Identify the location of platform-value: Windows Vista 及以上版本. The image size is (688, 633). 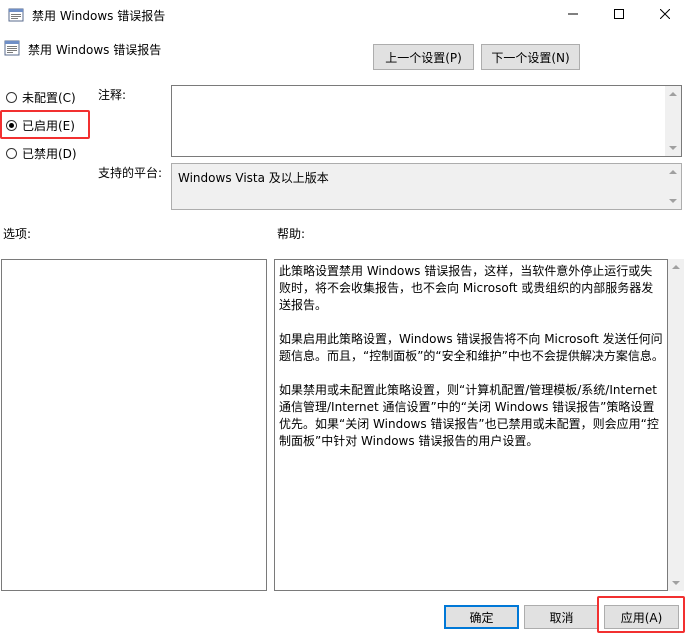
(253, 178).